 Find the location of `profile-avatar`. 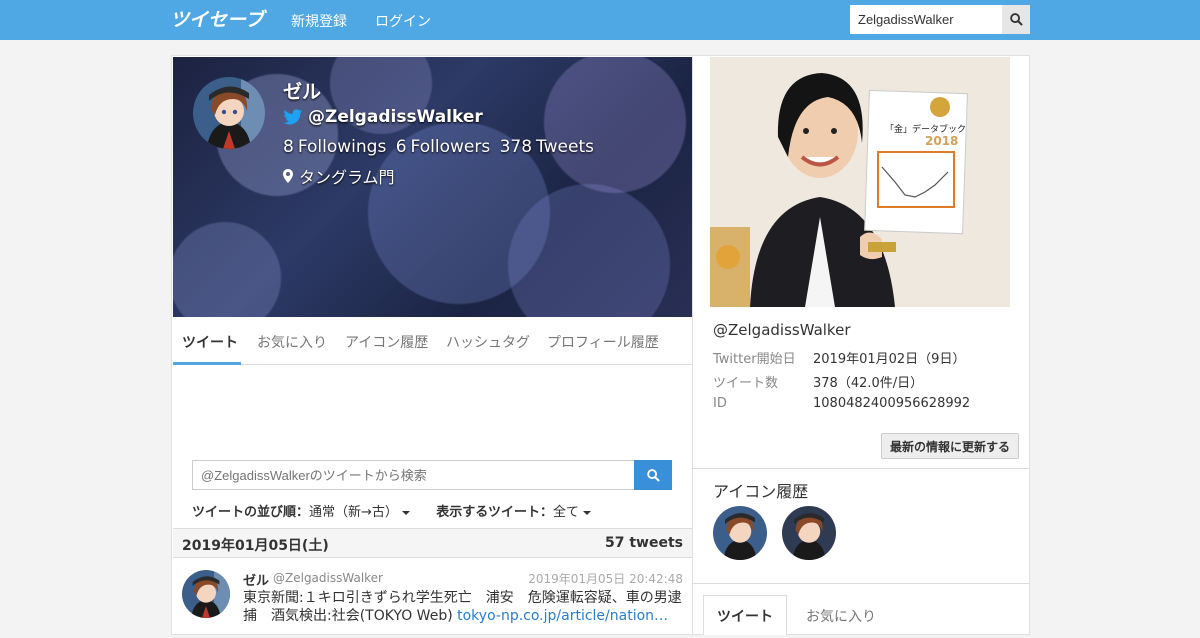

profile-avatar is located at coordinates (229, 113).